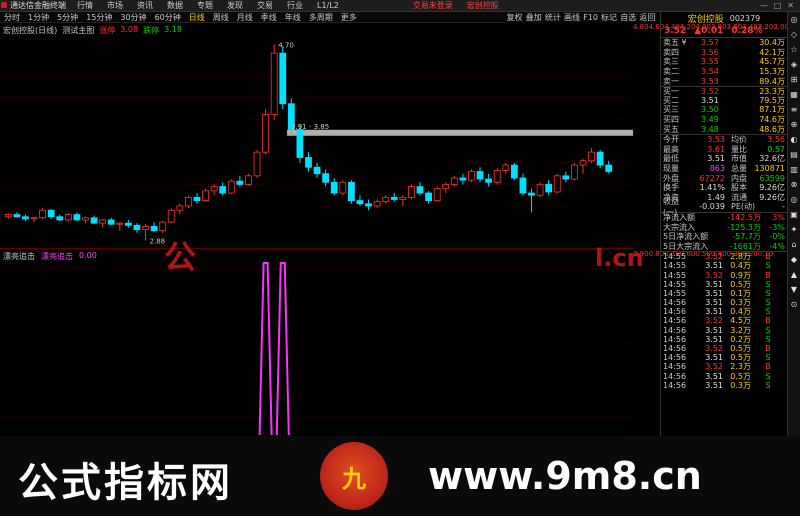 This screenshot has width=800, height=516. Describe the element at coordinates (794, 64) in the screenshot. I see `side-tool-icon: ◈` at that location.